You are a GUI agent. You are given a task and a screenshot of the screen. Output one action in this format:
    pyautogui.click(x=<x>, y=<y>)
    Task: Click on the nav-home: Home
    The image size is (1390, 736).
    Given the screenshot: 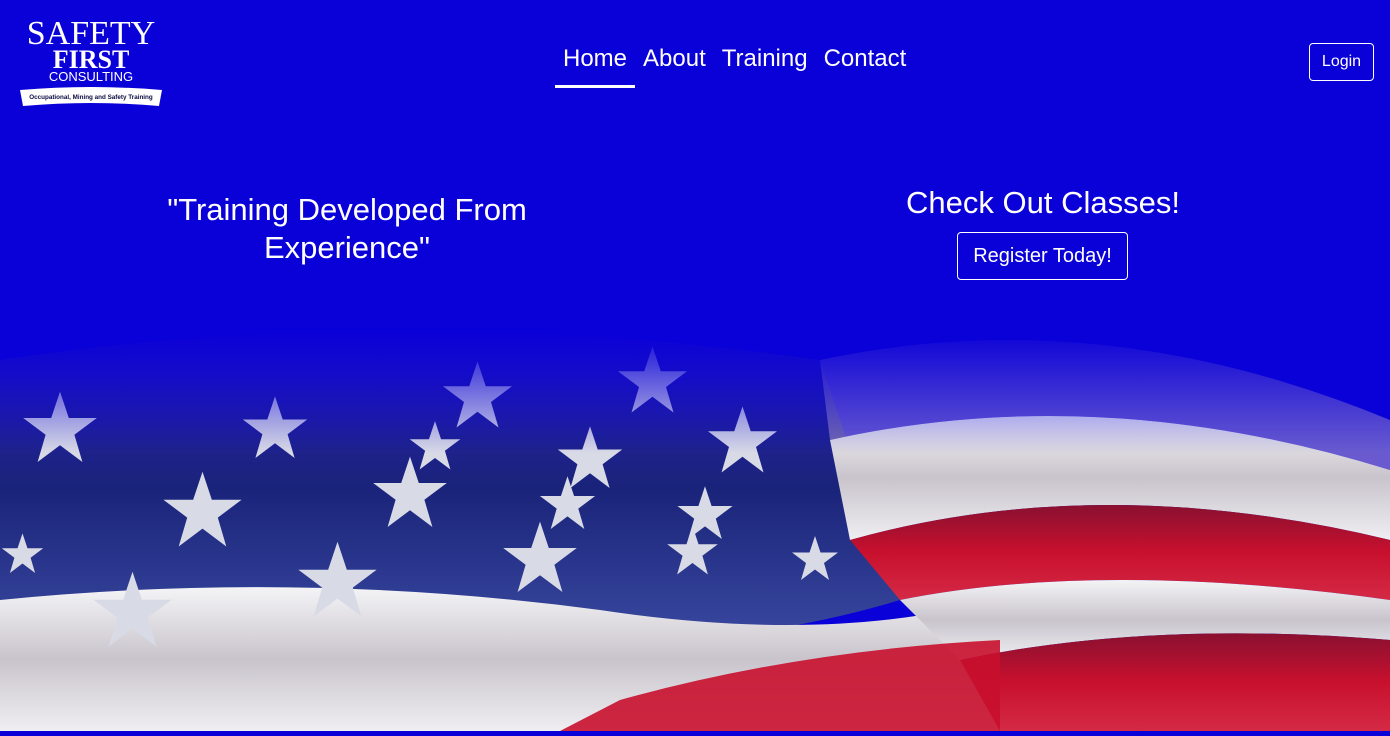 What is the action you would take?
    pyautogui.click(x=595, y=63)
    